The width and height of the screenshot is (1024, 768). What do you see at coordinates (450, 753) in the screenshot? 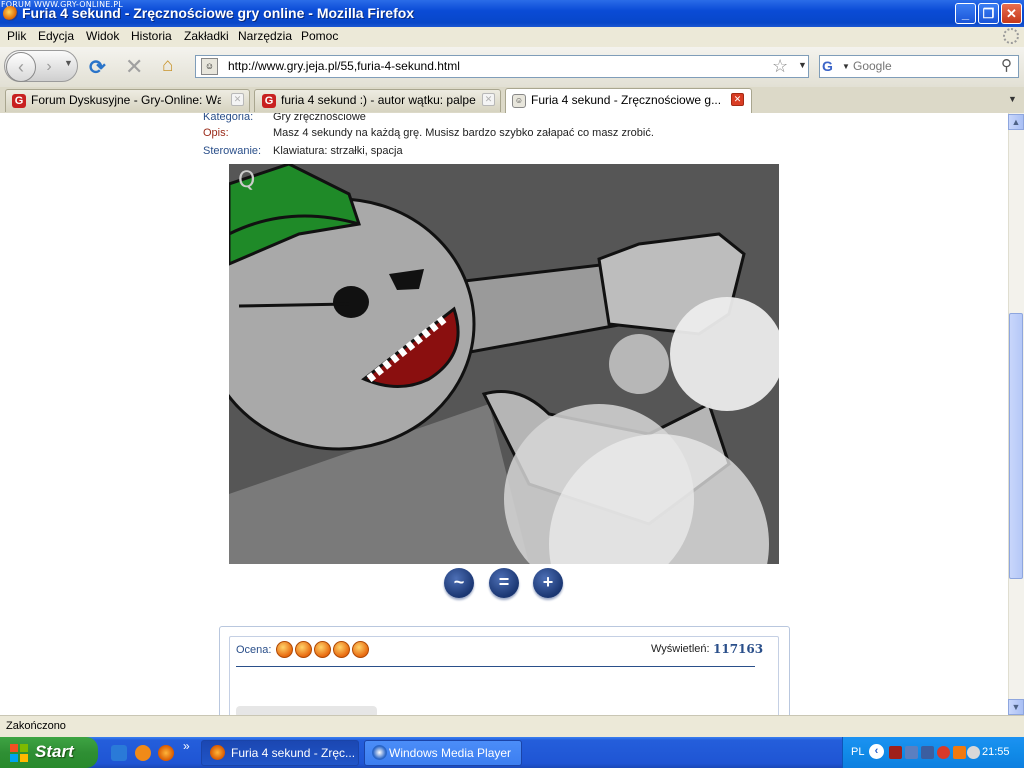
I see `taskbar-item-wmp-label: Windows Media Player` at bounding box center [450, 753].